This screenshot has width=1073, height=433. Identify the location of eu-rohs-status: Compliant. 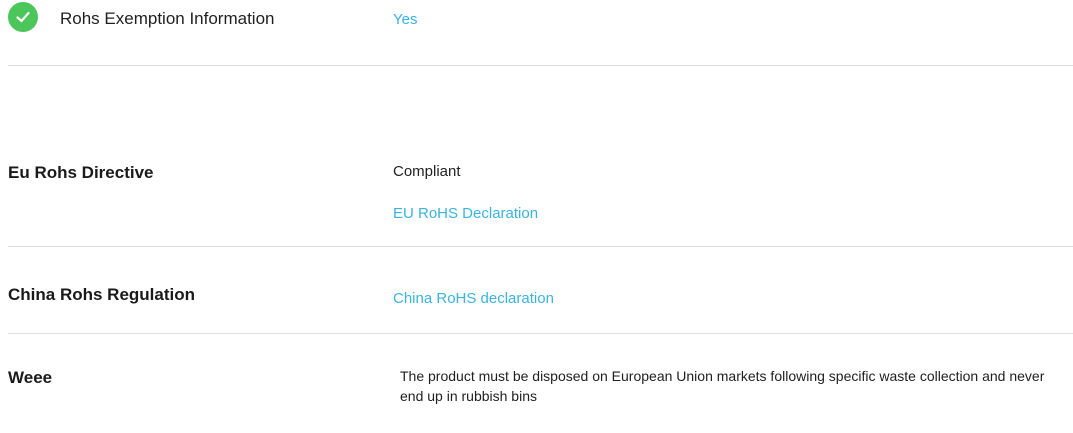
(427, 171).